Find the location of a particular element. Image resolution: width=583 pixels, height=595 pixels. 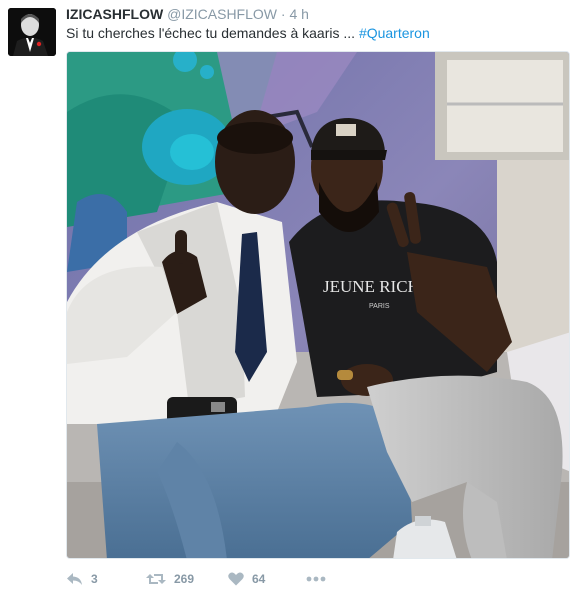

hashtag-link: #Quarteron is located at coordinates (394, 33).